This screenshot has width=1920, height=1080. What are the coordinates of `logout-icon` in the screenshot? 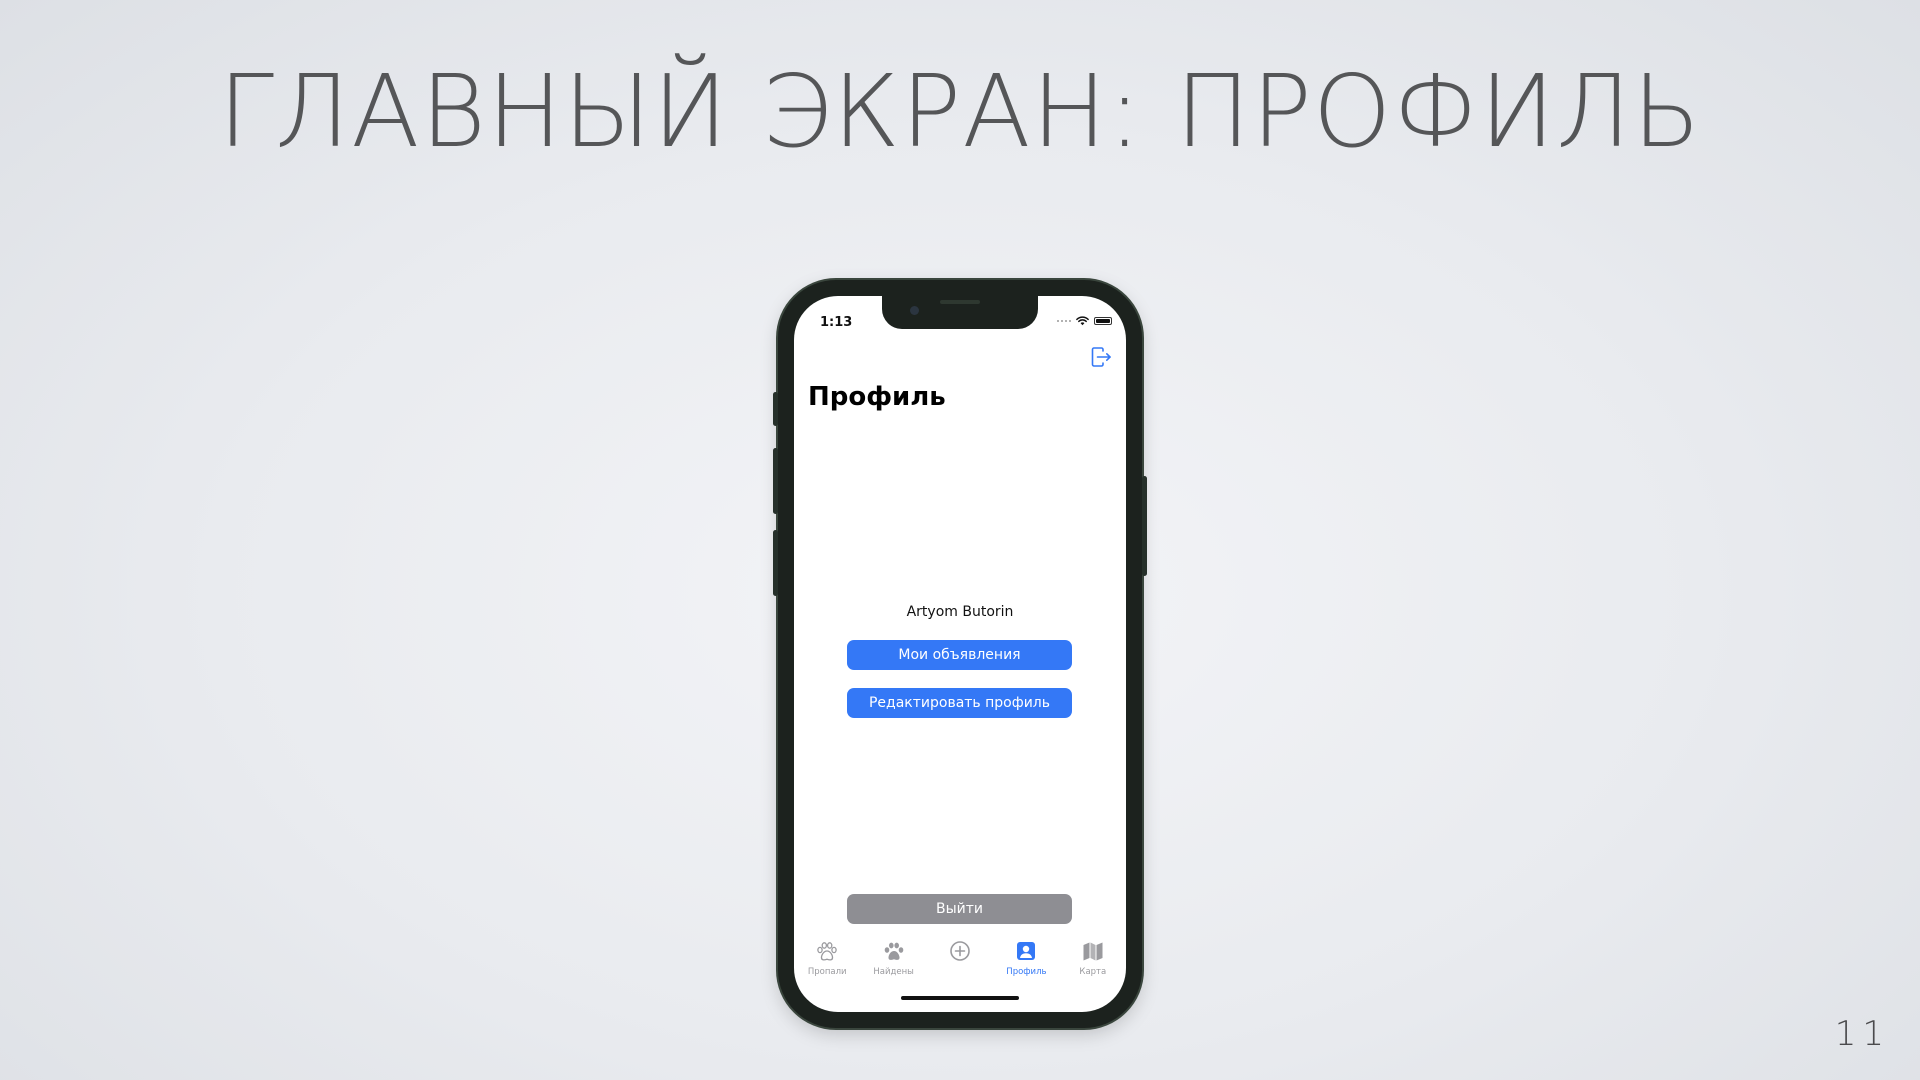 It's located at (1101, 357).